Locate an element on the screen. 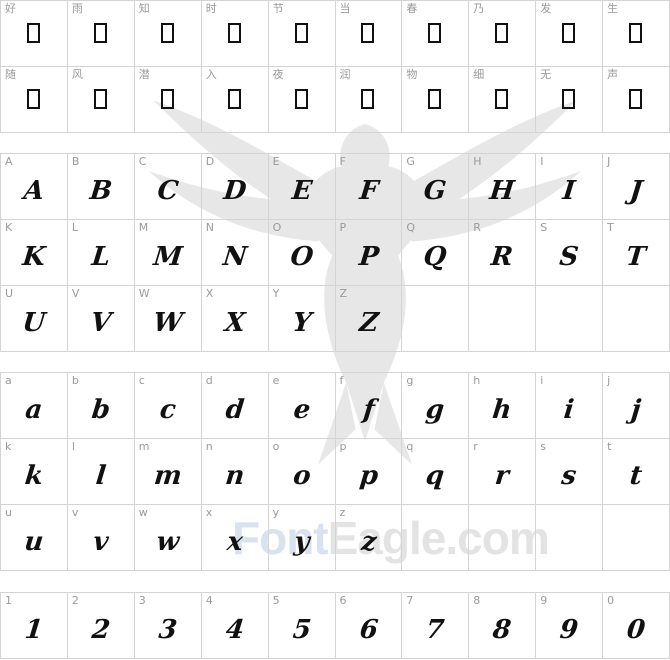 The height and width of the screenshot is (660, 670). glyph-cell: ll is located at coordinates (101, 472).